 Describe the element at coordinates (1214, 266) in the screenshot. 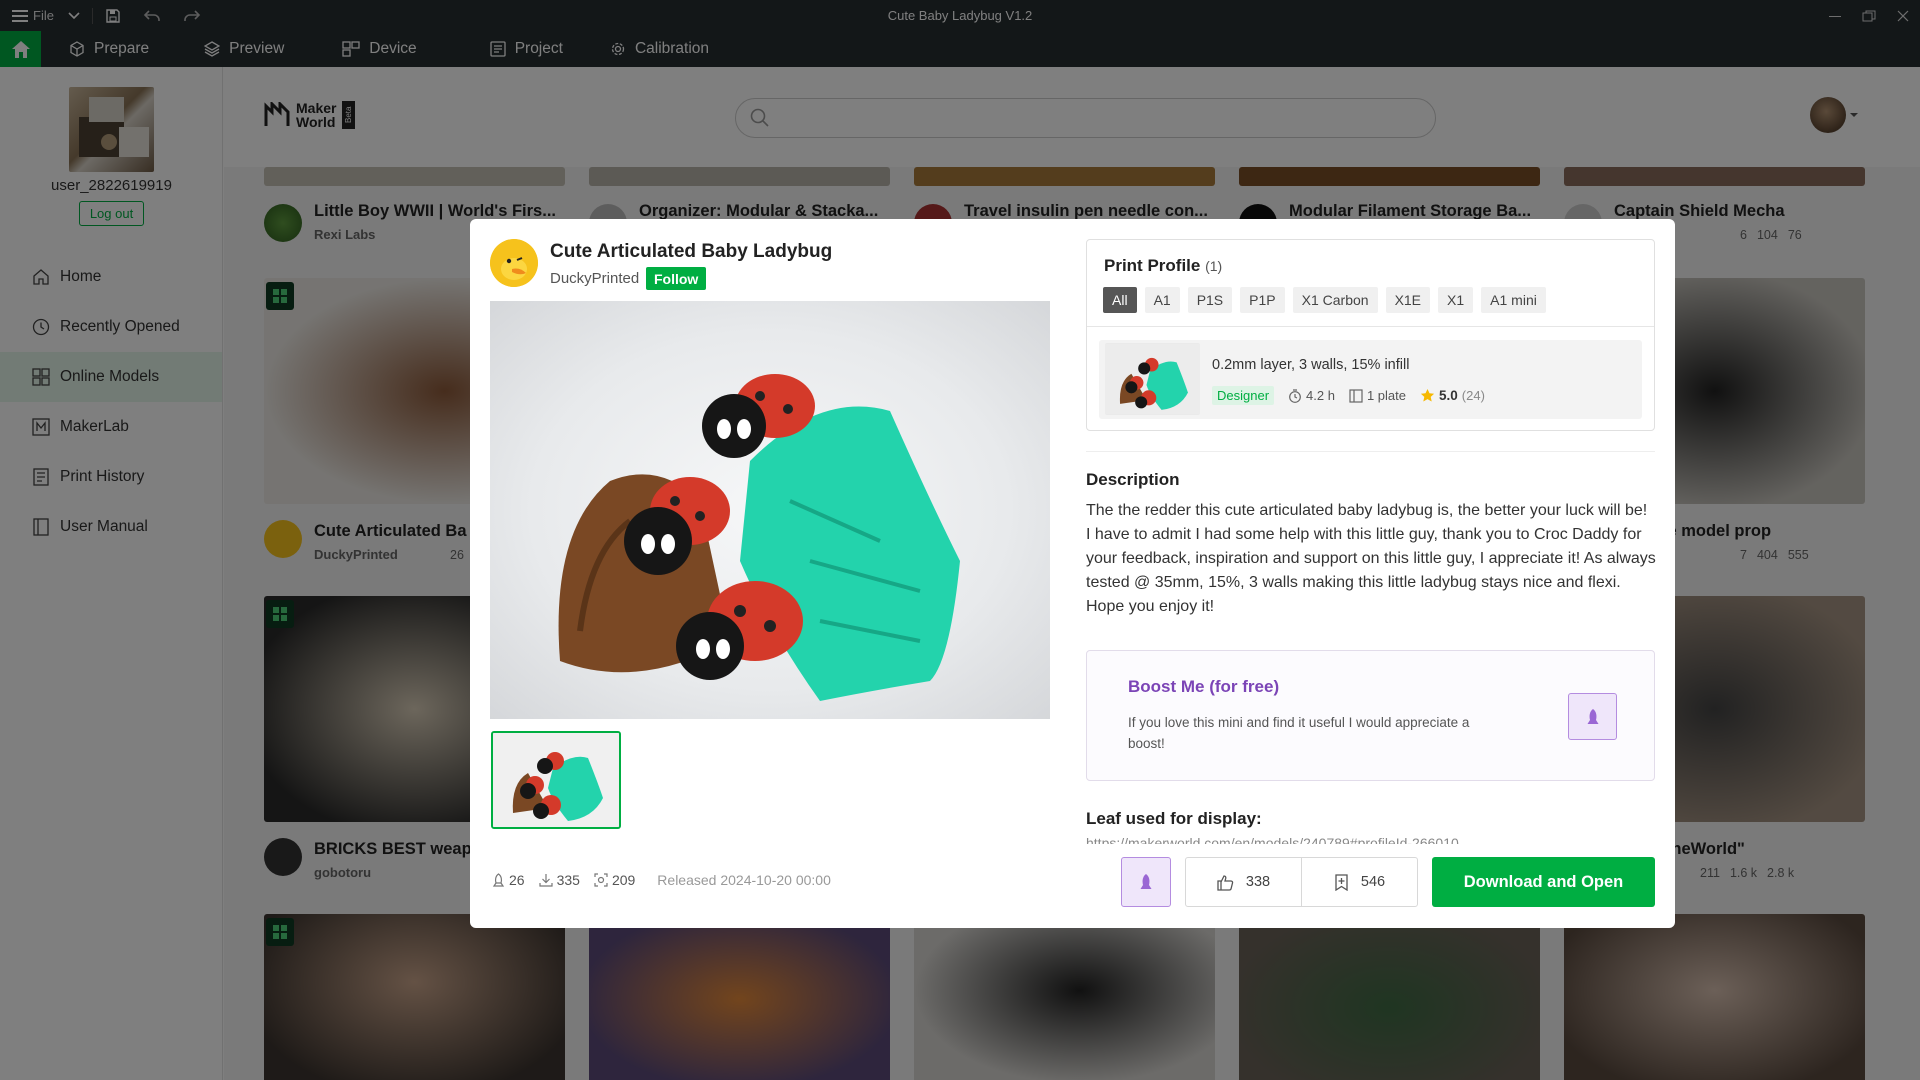

I see `print-profile-count: (1)` at that location.